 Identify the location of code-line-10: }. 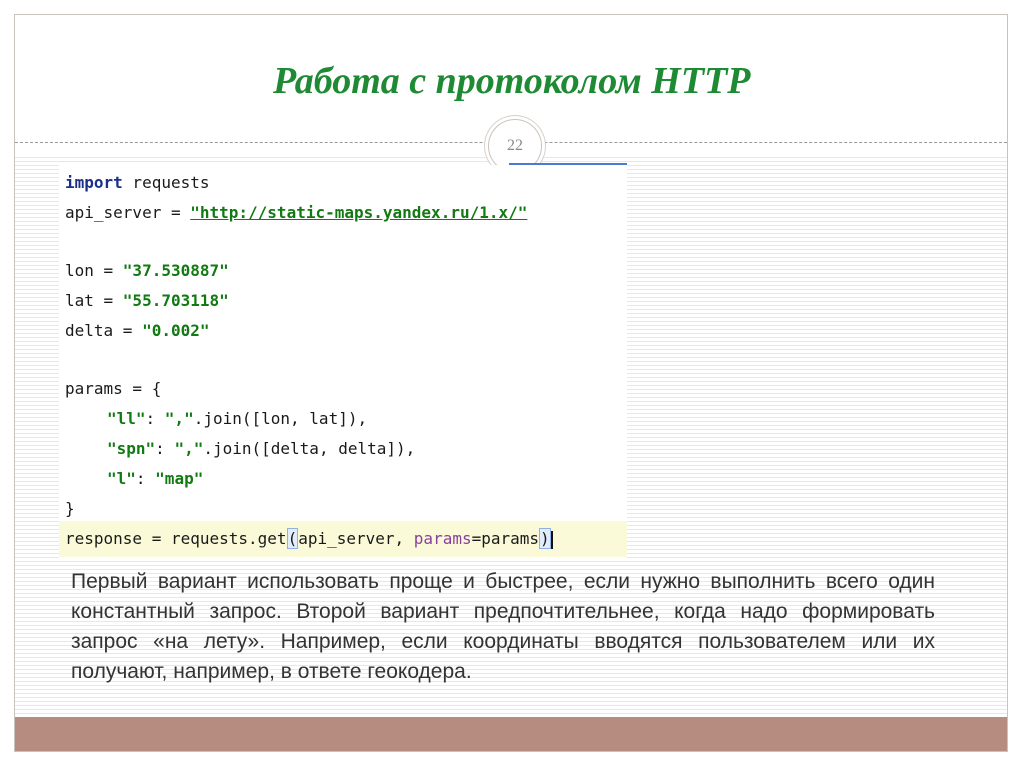
(70, 509).